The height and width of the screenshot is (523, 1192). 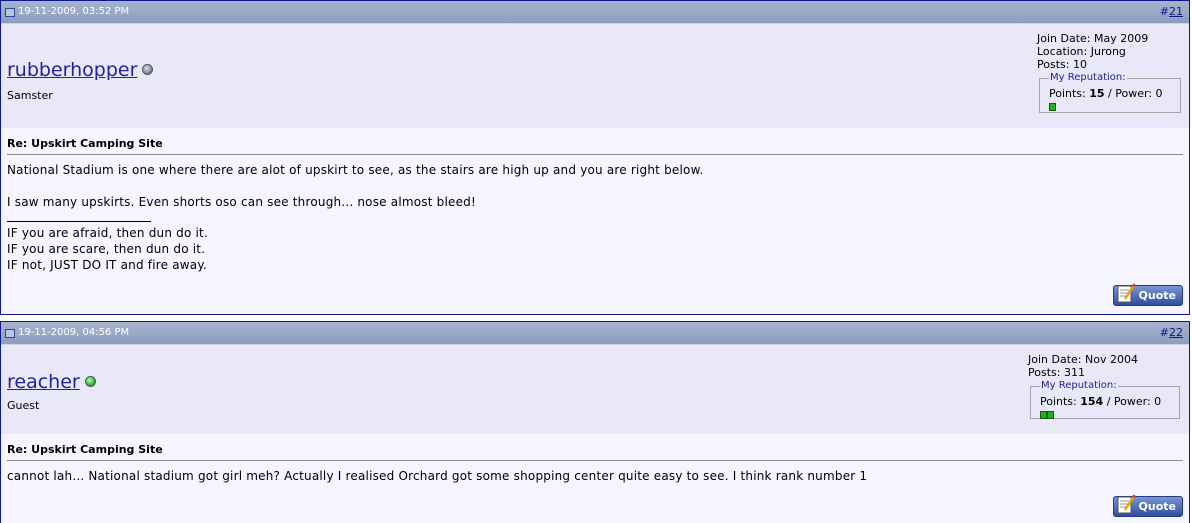 What do you see at coordinates (90, 381) in the screenshot?
I see `user-online-icon` at bounding box center [90, 381].